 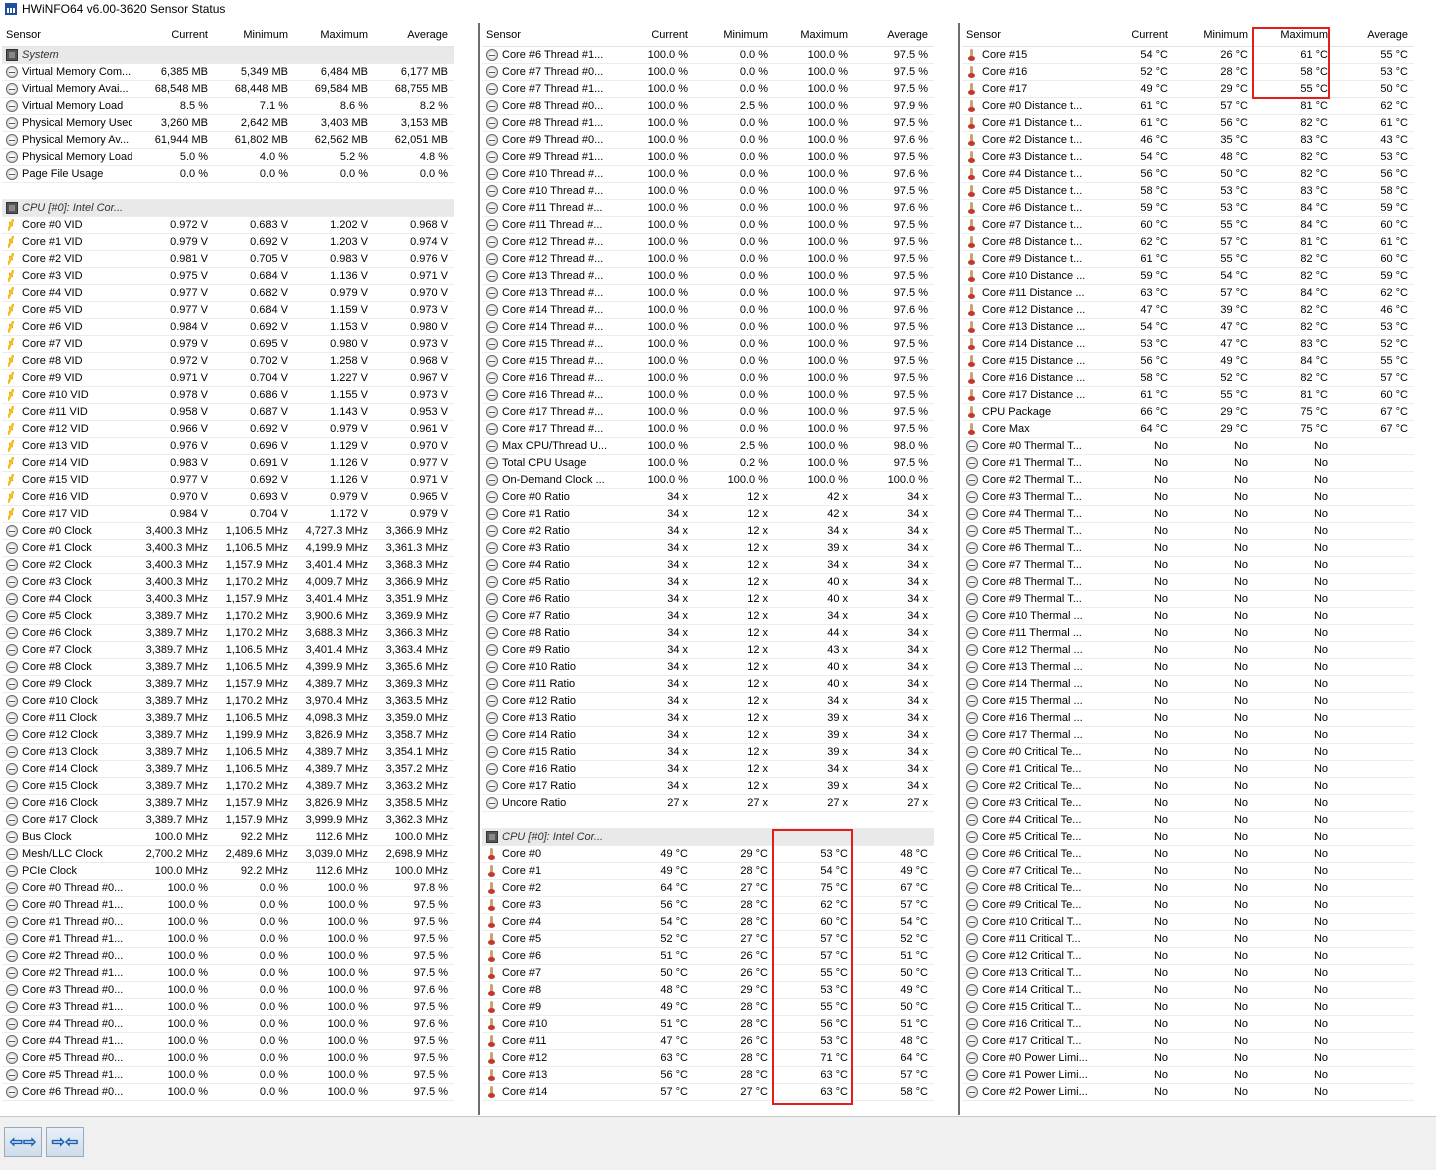 What do you see at coordinates (228, 429) in the screenshot?
I see `sensor-row: Core #12 VID 0.966 V 0.692 V 0.979 V 0.961 V` at bounding box center [228, 429].